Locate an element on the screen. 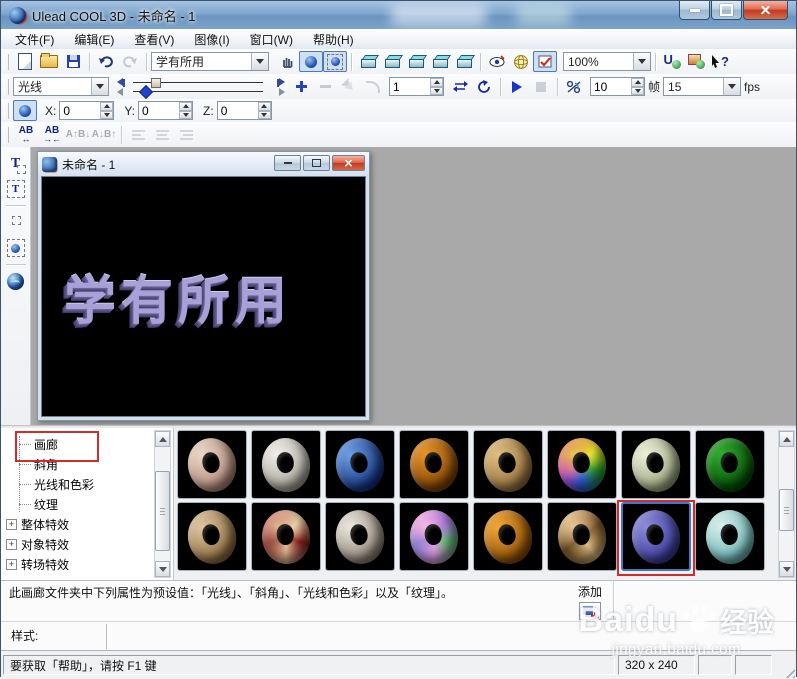 Image resolution: width=797 pixels, height=679 pixels. key-prev-icon is located at coordinates (120, 92).